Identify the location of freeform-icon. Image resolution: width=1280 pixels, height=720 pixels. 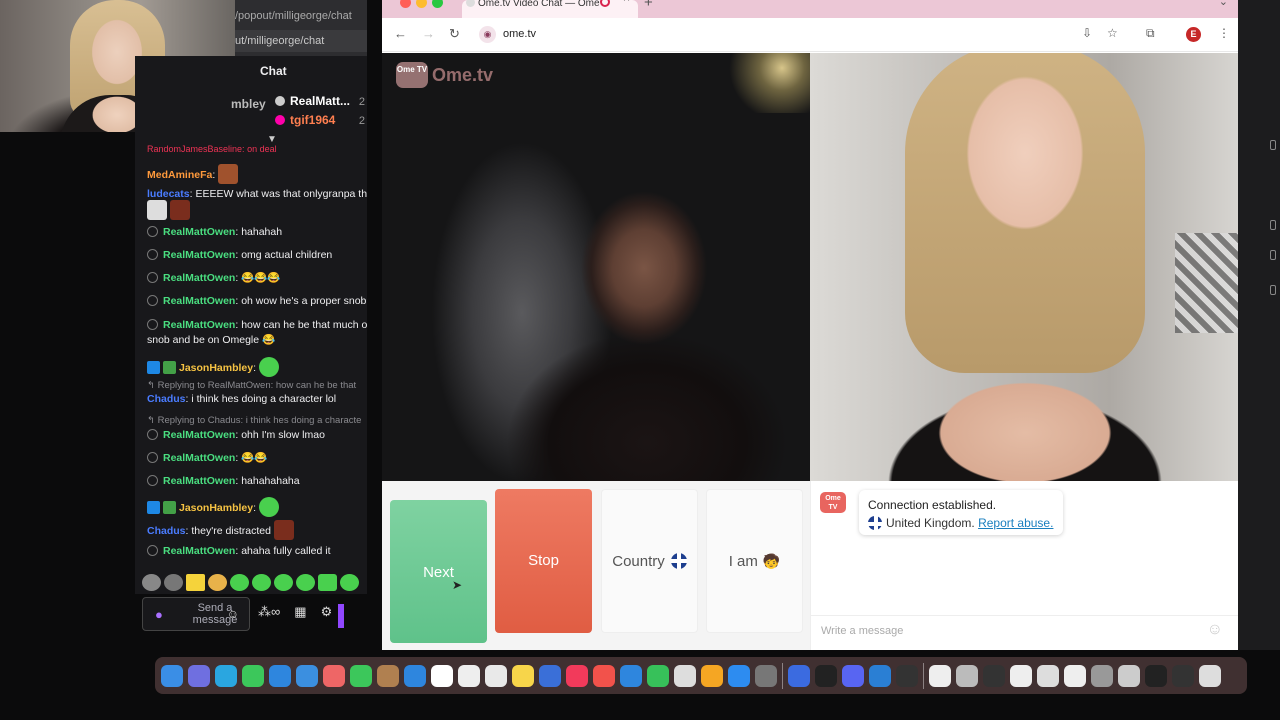
(550, 675).